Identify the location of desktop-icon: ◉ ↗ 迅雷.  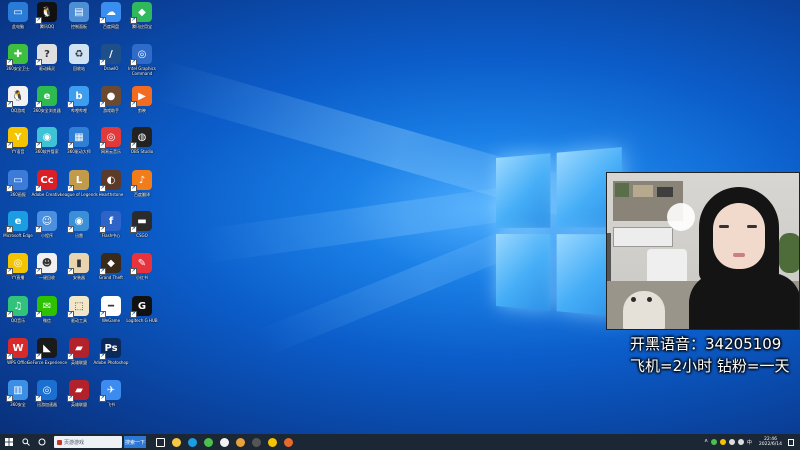
(79, 231).